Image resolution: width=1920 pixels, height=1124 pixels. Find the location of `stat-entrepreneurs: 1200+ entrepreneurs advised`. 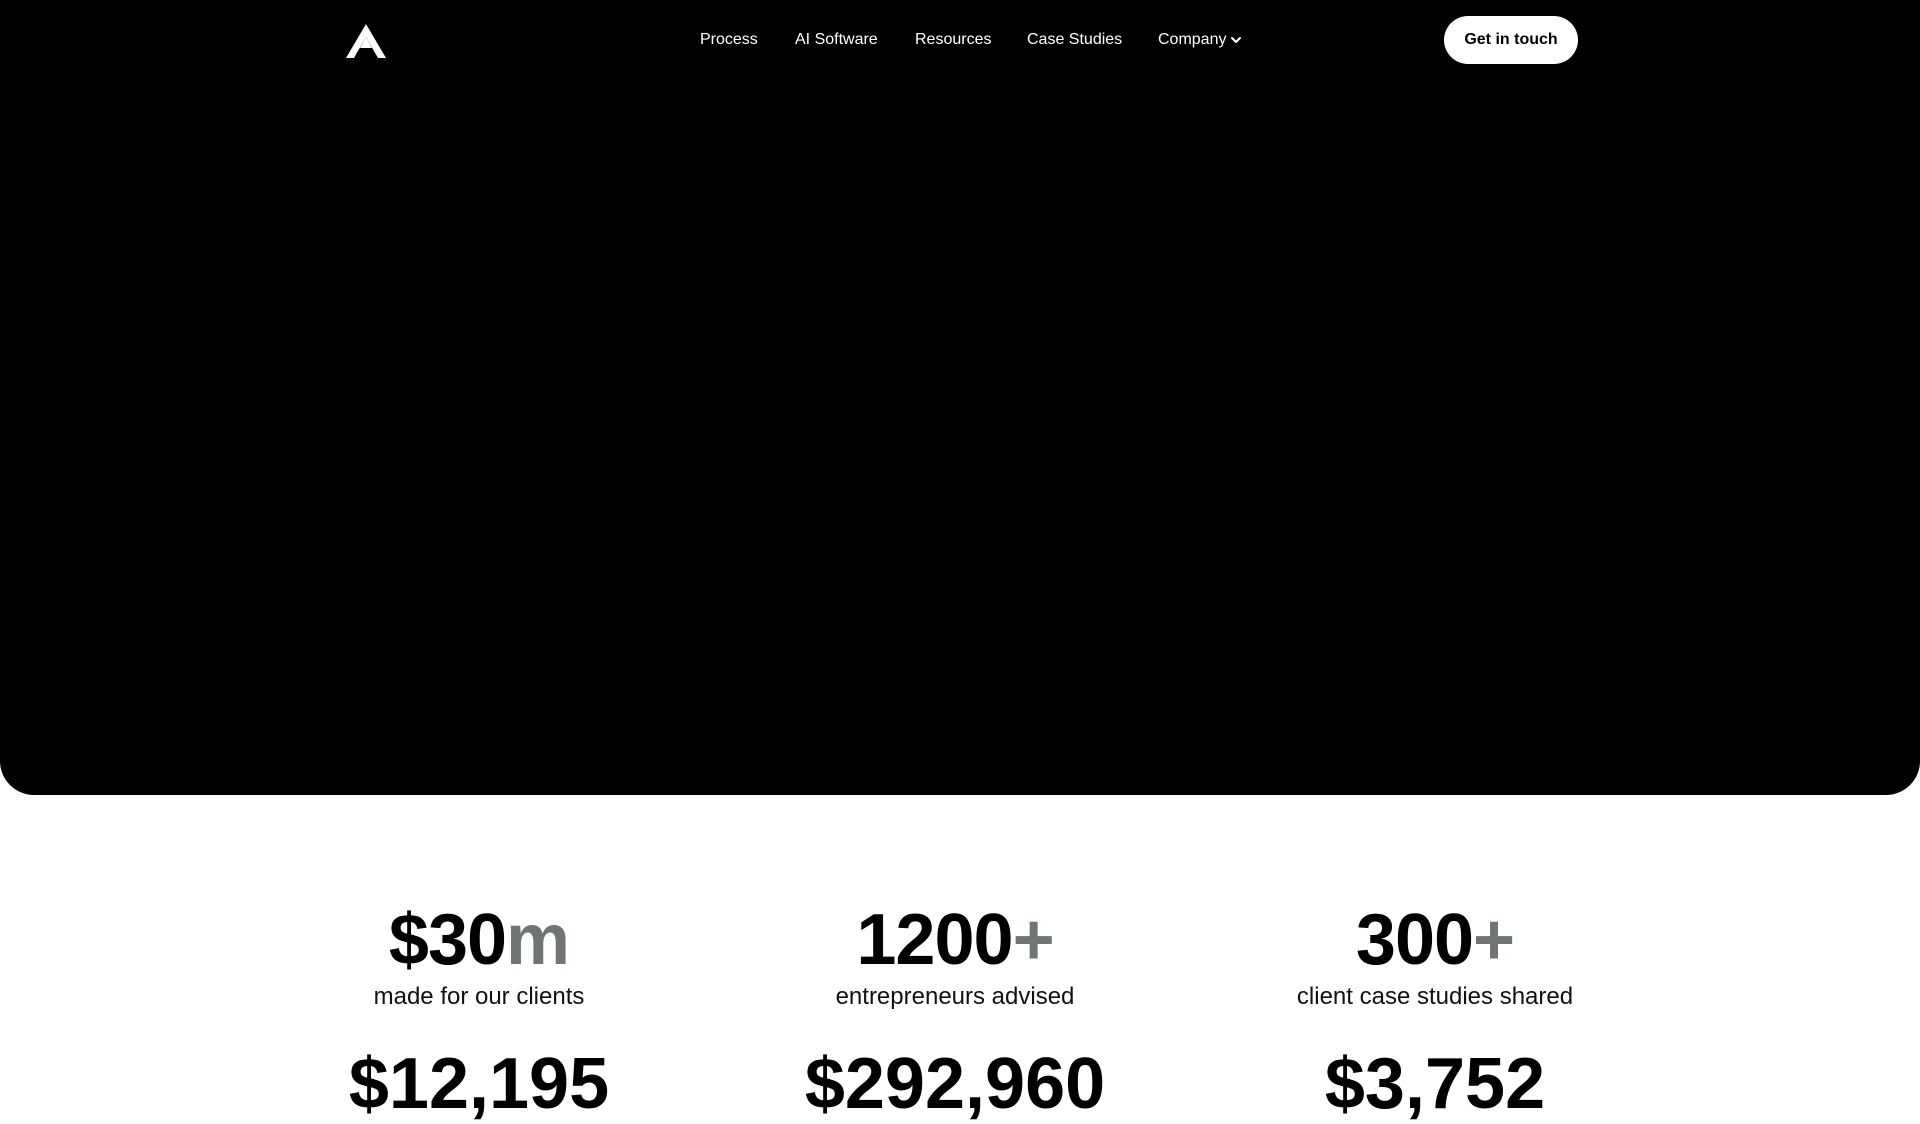

stat-entrepreneurs: 1200+ entrepreneurs advised is located at coordinates (955, 957).